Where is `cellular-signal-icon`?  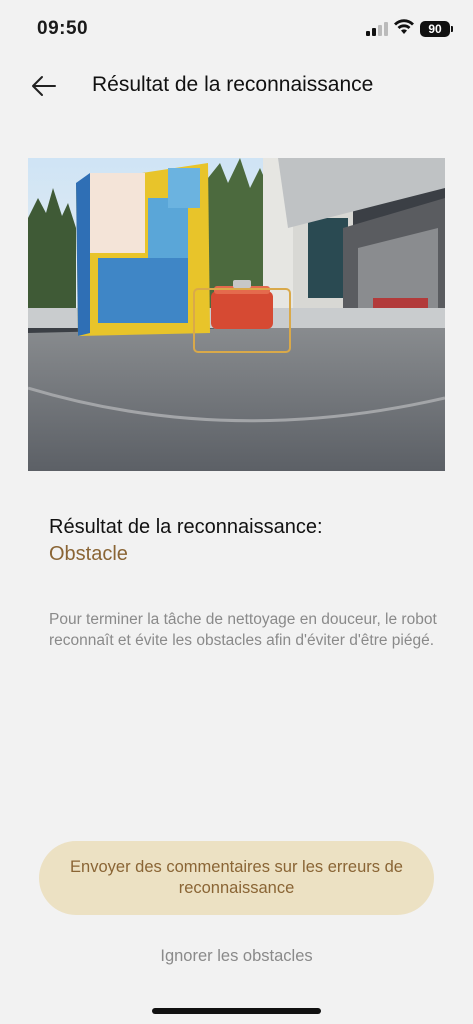
cellular-signal-icon is located at coordinates (377, 29).